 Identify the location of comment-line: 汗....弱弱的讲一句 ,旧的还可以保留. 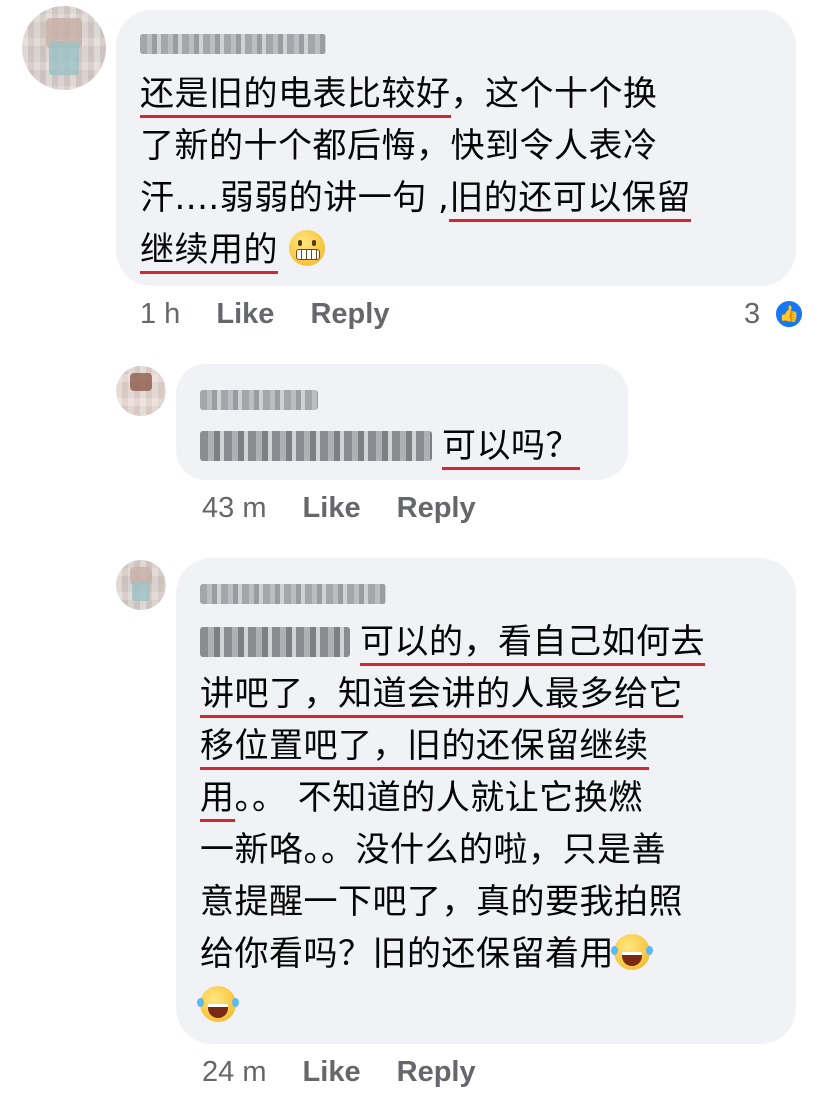
(415, 198).